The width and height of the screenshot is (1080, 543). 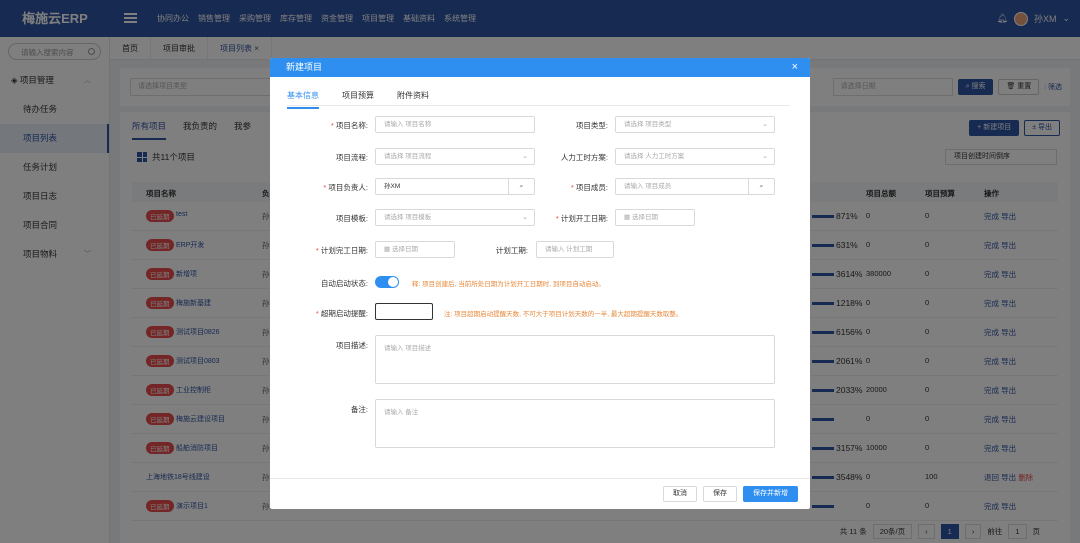 I want to click on label-text: 计划开工日期:, so click(x=584, y=218).